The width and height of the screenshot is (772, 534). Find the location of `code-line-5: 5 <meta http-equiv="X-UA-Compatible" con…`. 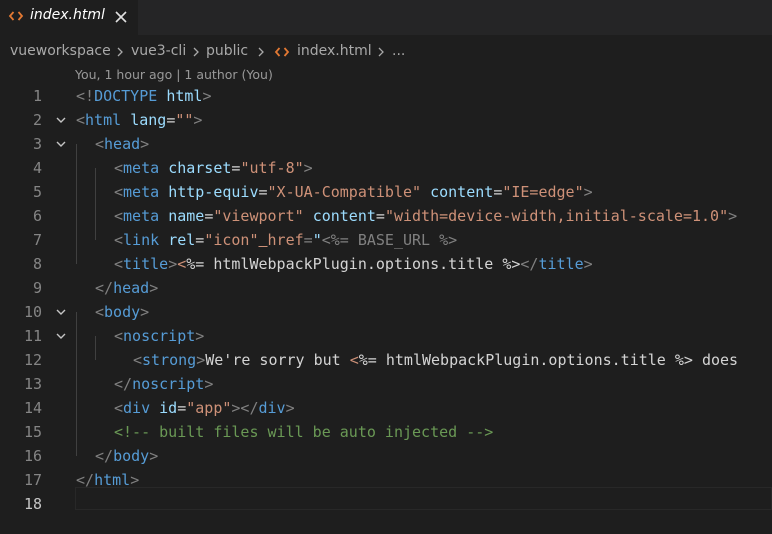

code-line-5: 5 <meta http-equiv="X-UA-Compatible" con… is located at coordinates (386, 192).